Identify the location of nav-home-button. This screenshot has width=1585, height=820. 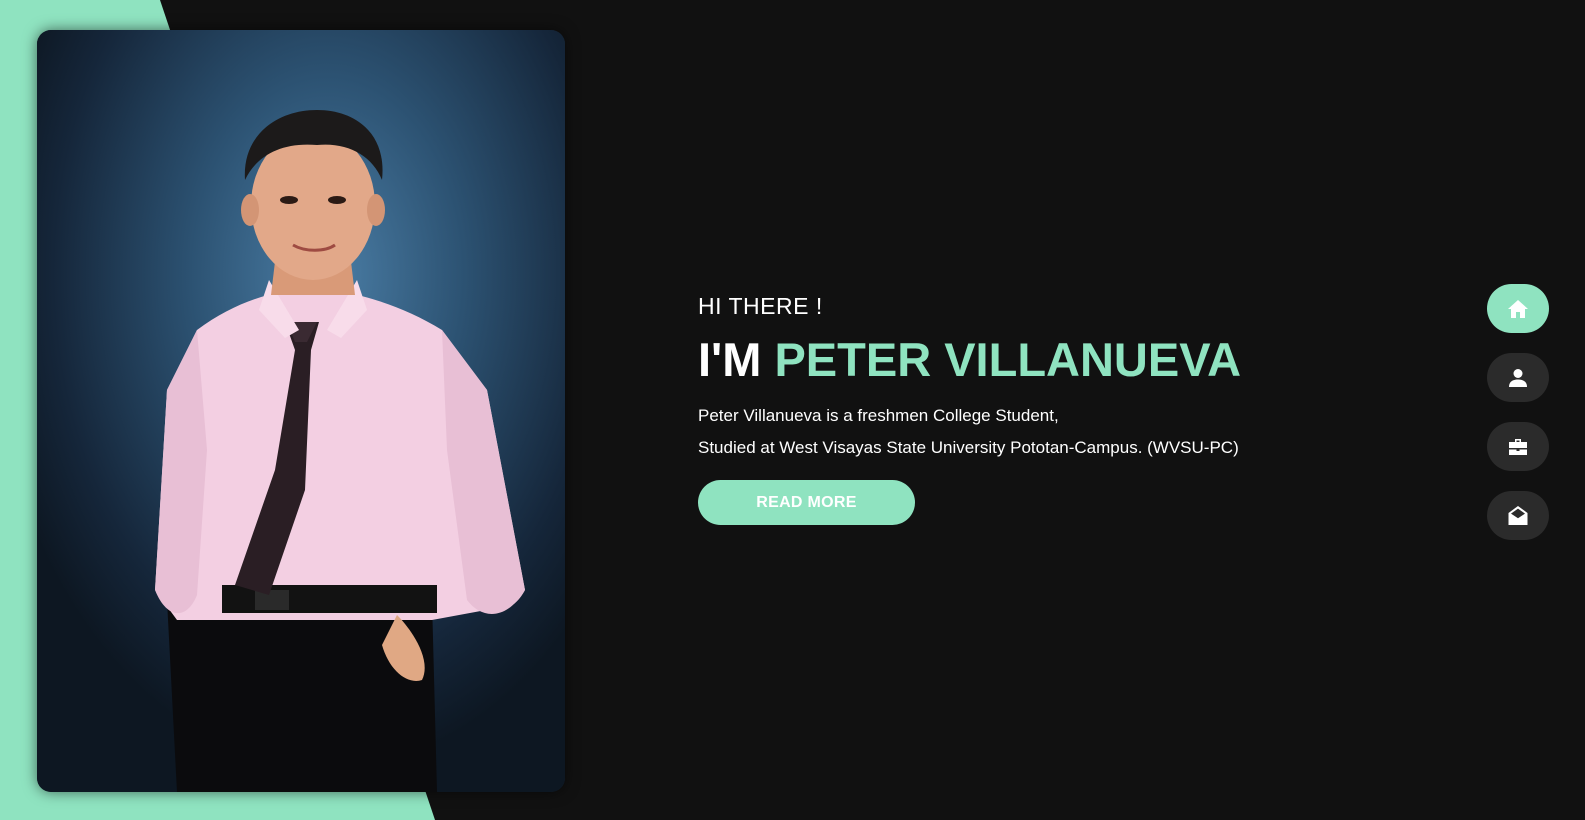
(1518, 308).